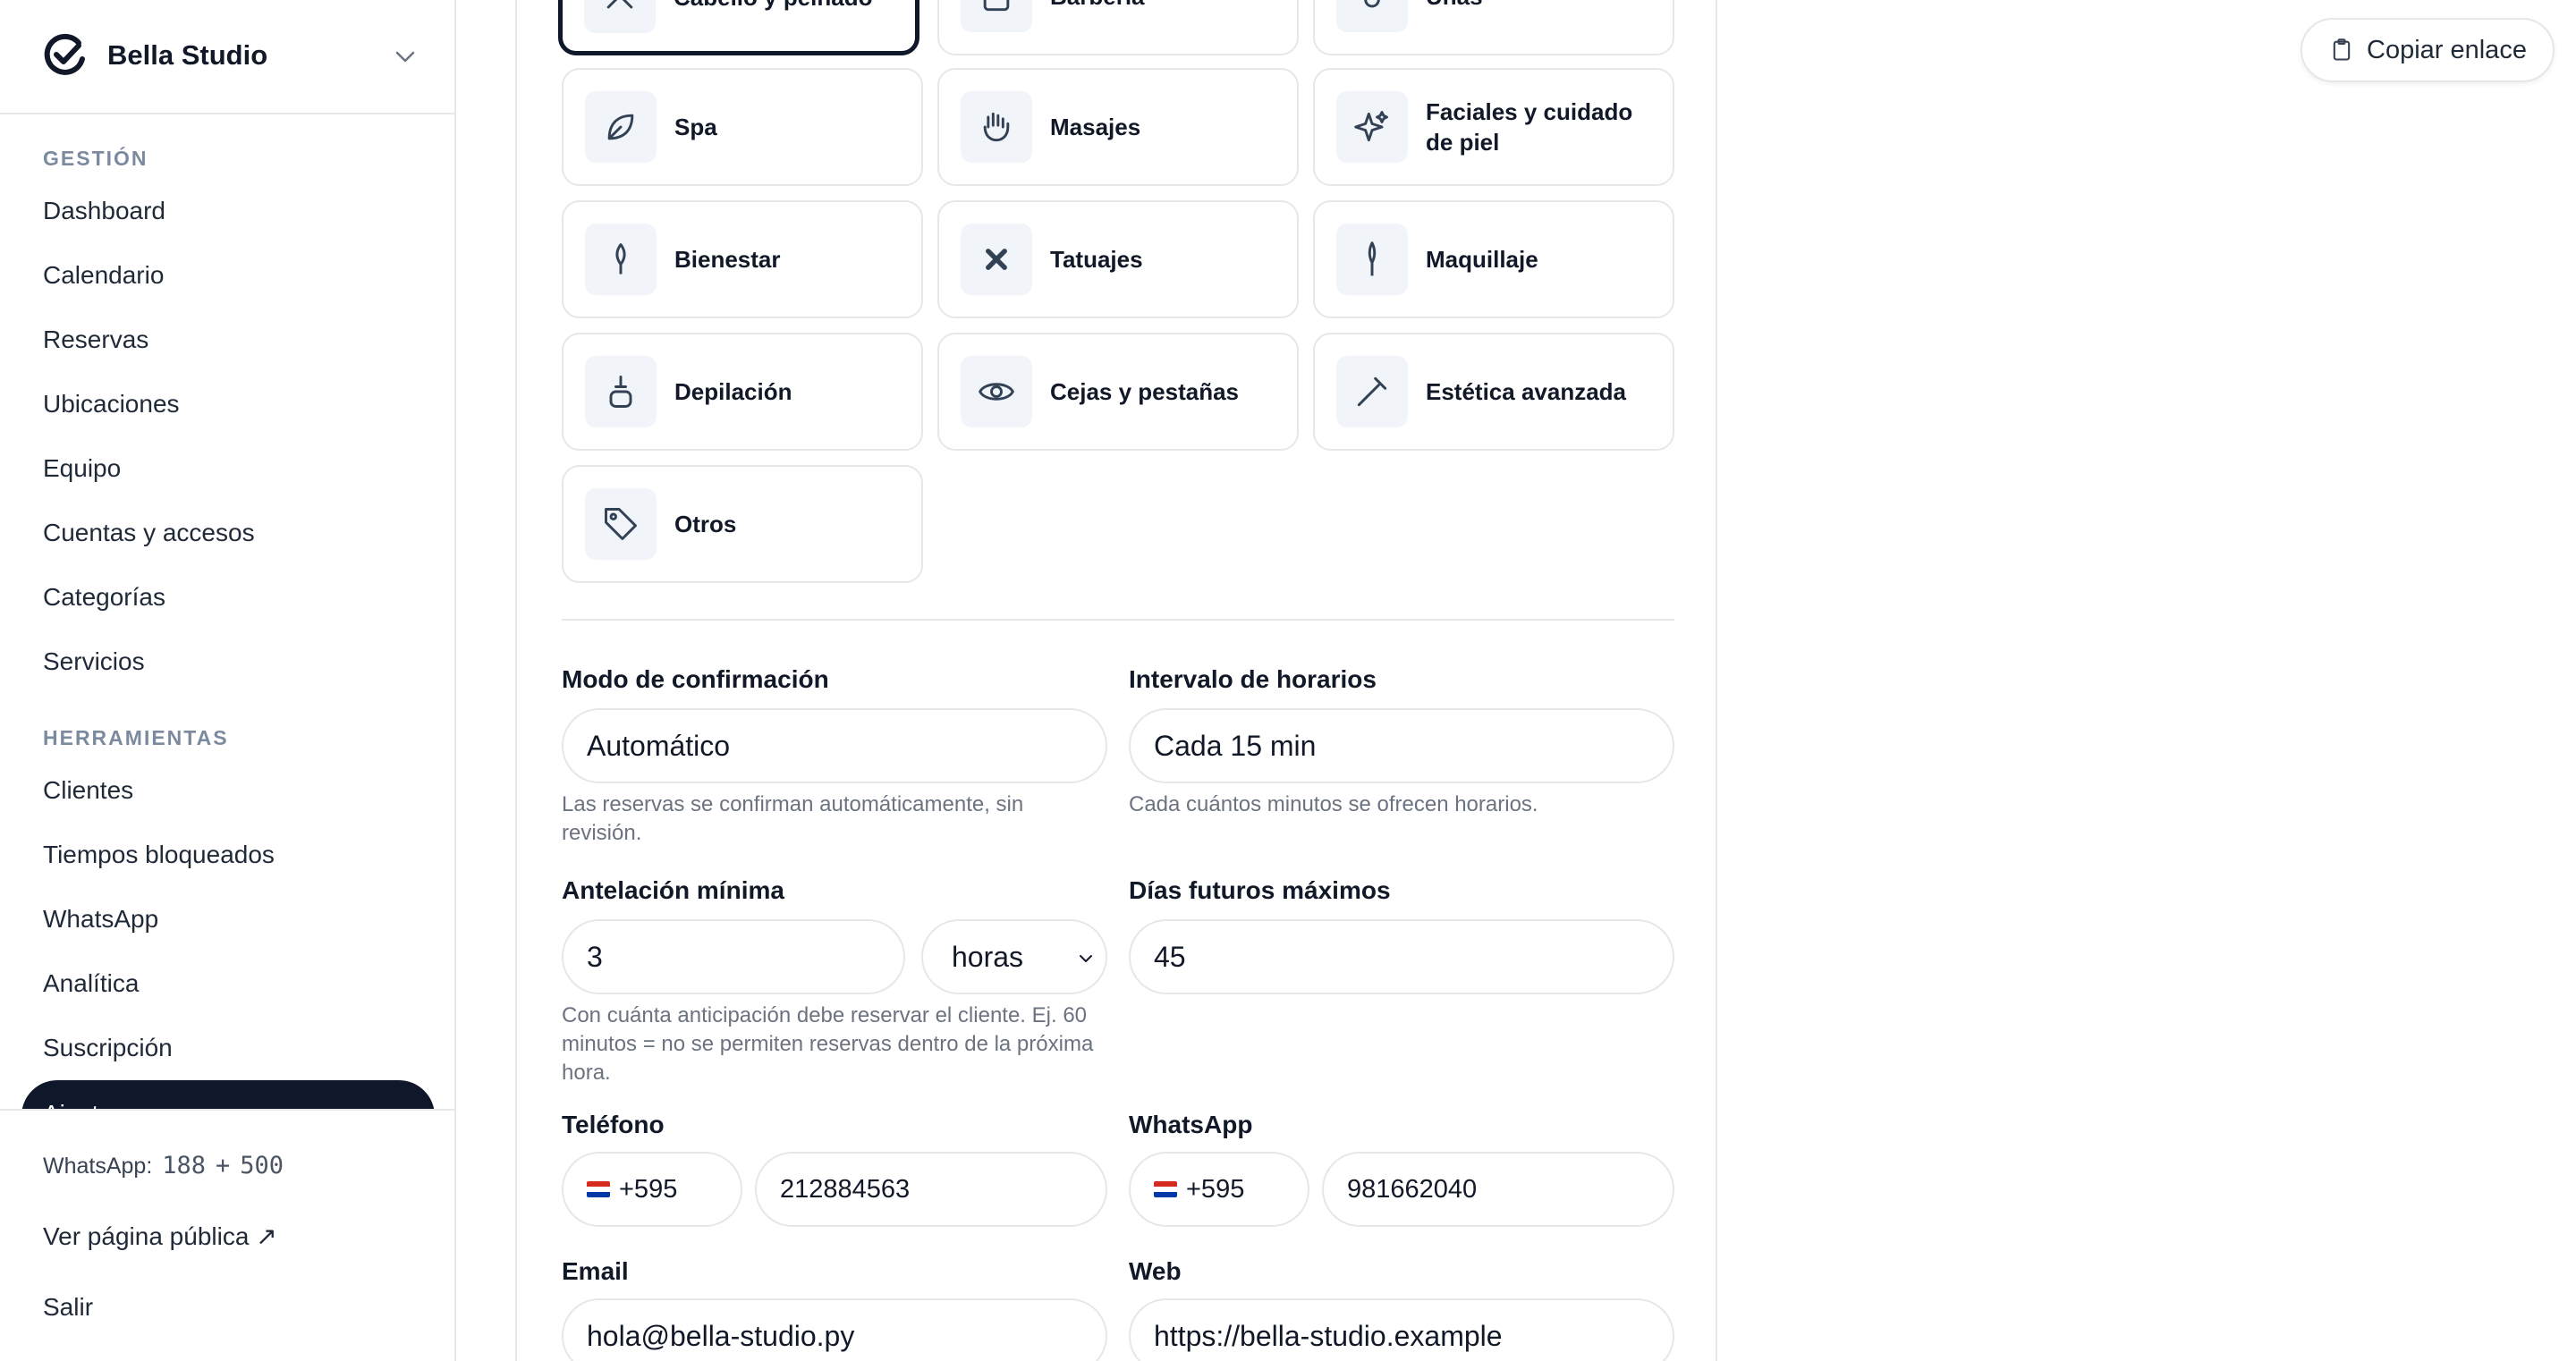  I want to click on category-card-depilacion: Depilación, so click(742, 392).